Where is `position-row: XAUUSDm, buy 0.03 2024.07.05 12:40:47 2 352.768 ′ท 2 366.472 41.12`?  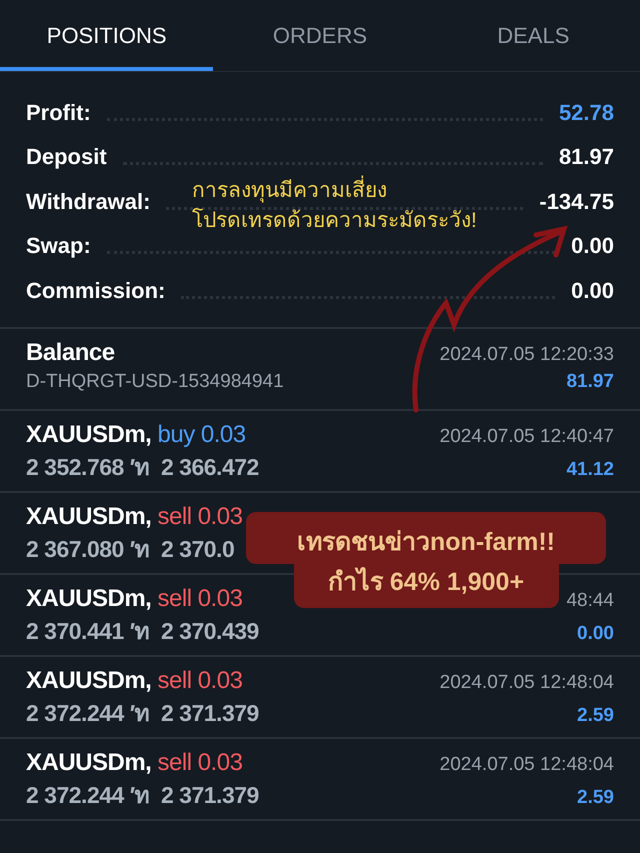 position-row: XAUUSDm, buy 0.03 2024.07.05 12:40:47 2 352.768 ′ท 2 366.472 41.12 is located at coordinates (320, 451).